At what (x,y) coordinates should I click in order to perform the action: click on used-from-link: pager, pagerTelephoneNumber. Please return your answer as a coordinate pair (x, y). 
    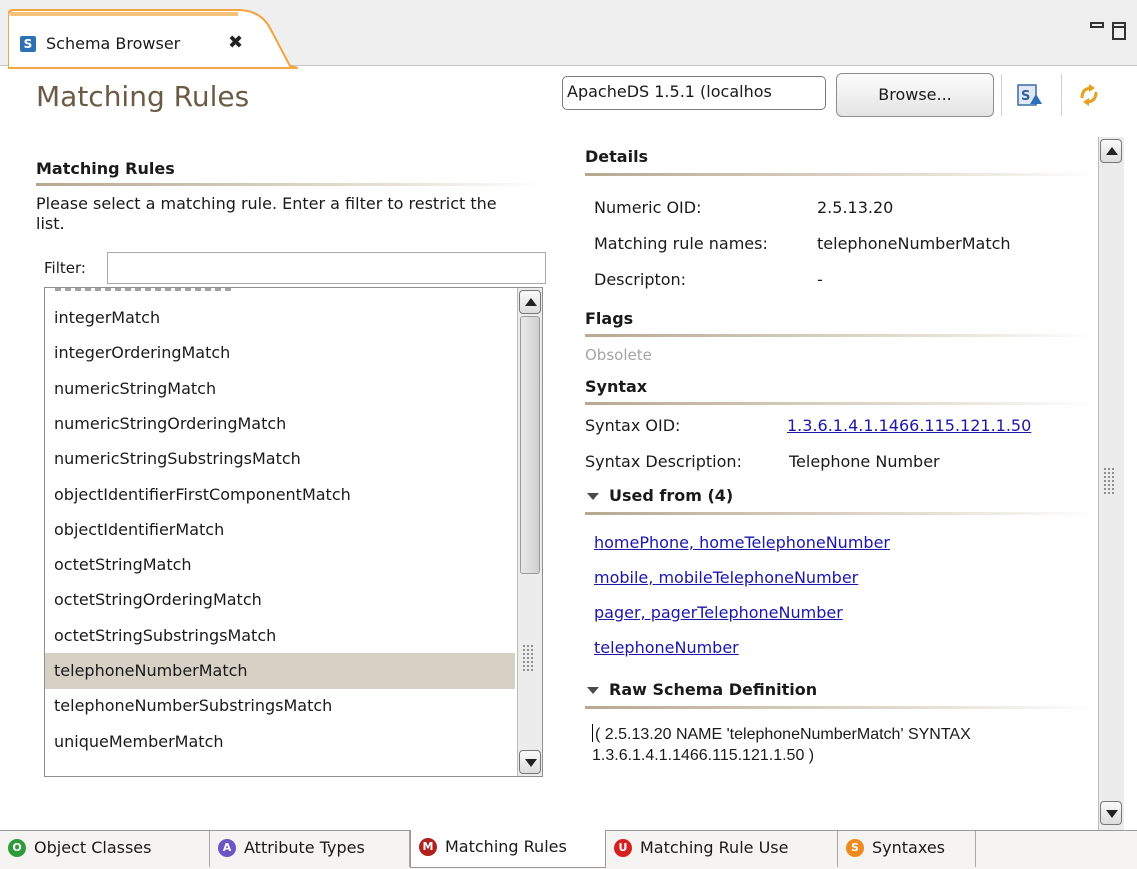
    Looking at the image, I should click on (718, 612).